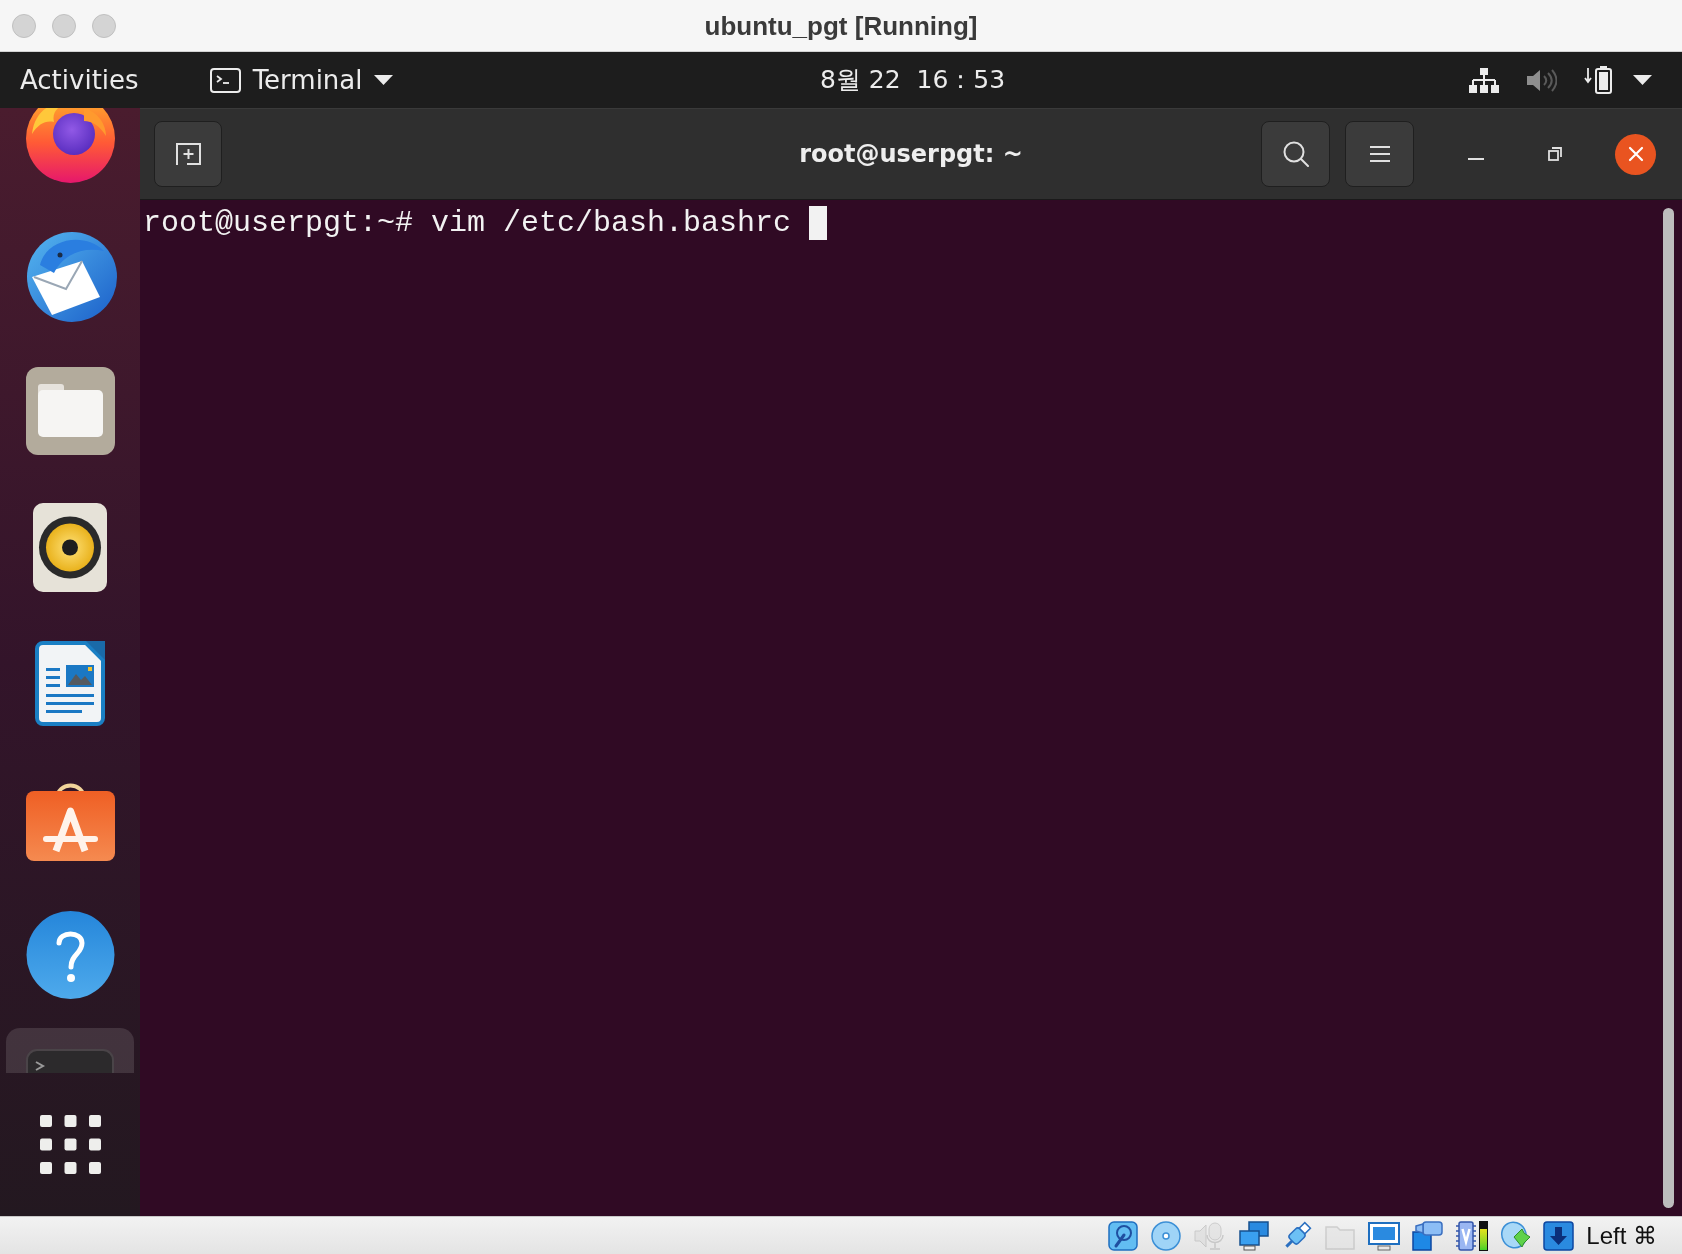 This screenshot has height=1254, width=1682. I want to click on menu-button, so click(1379, 154).